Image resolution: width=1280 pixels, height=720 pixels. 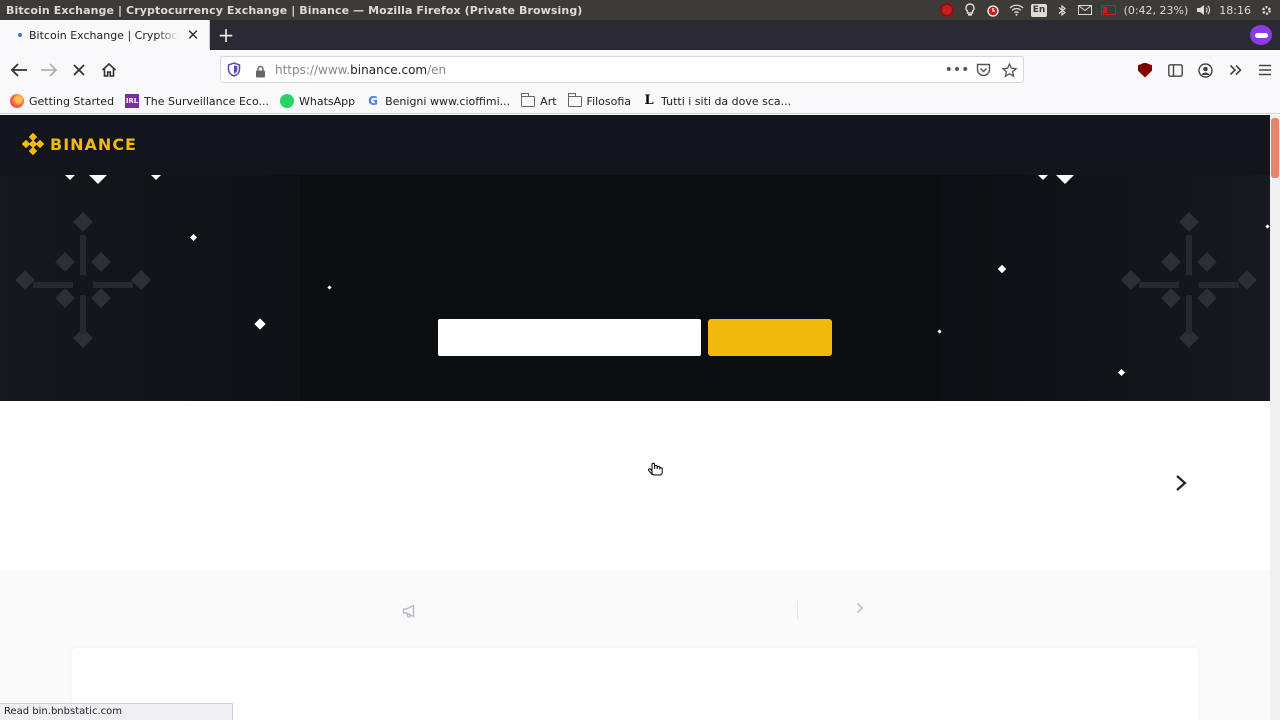 What do you see at coordinates (116, 711) in the screenshot?
I see `status-bar: Read bin.bnbstatic.com` at bounding box center [116, 711].